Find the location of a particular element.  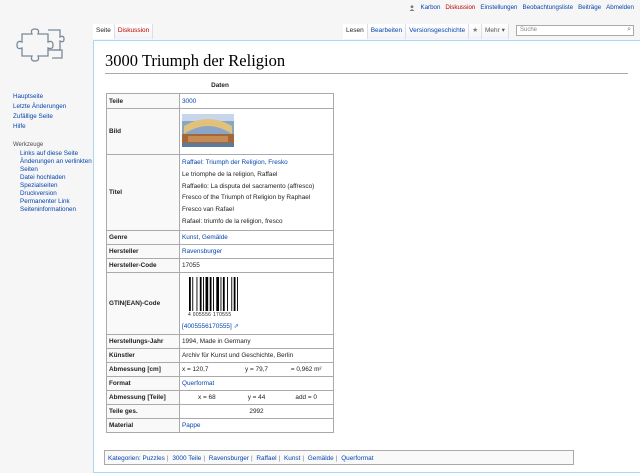

tab-edit: Bearbeiten is located at coordinates (387, 31).